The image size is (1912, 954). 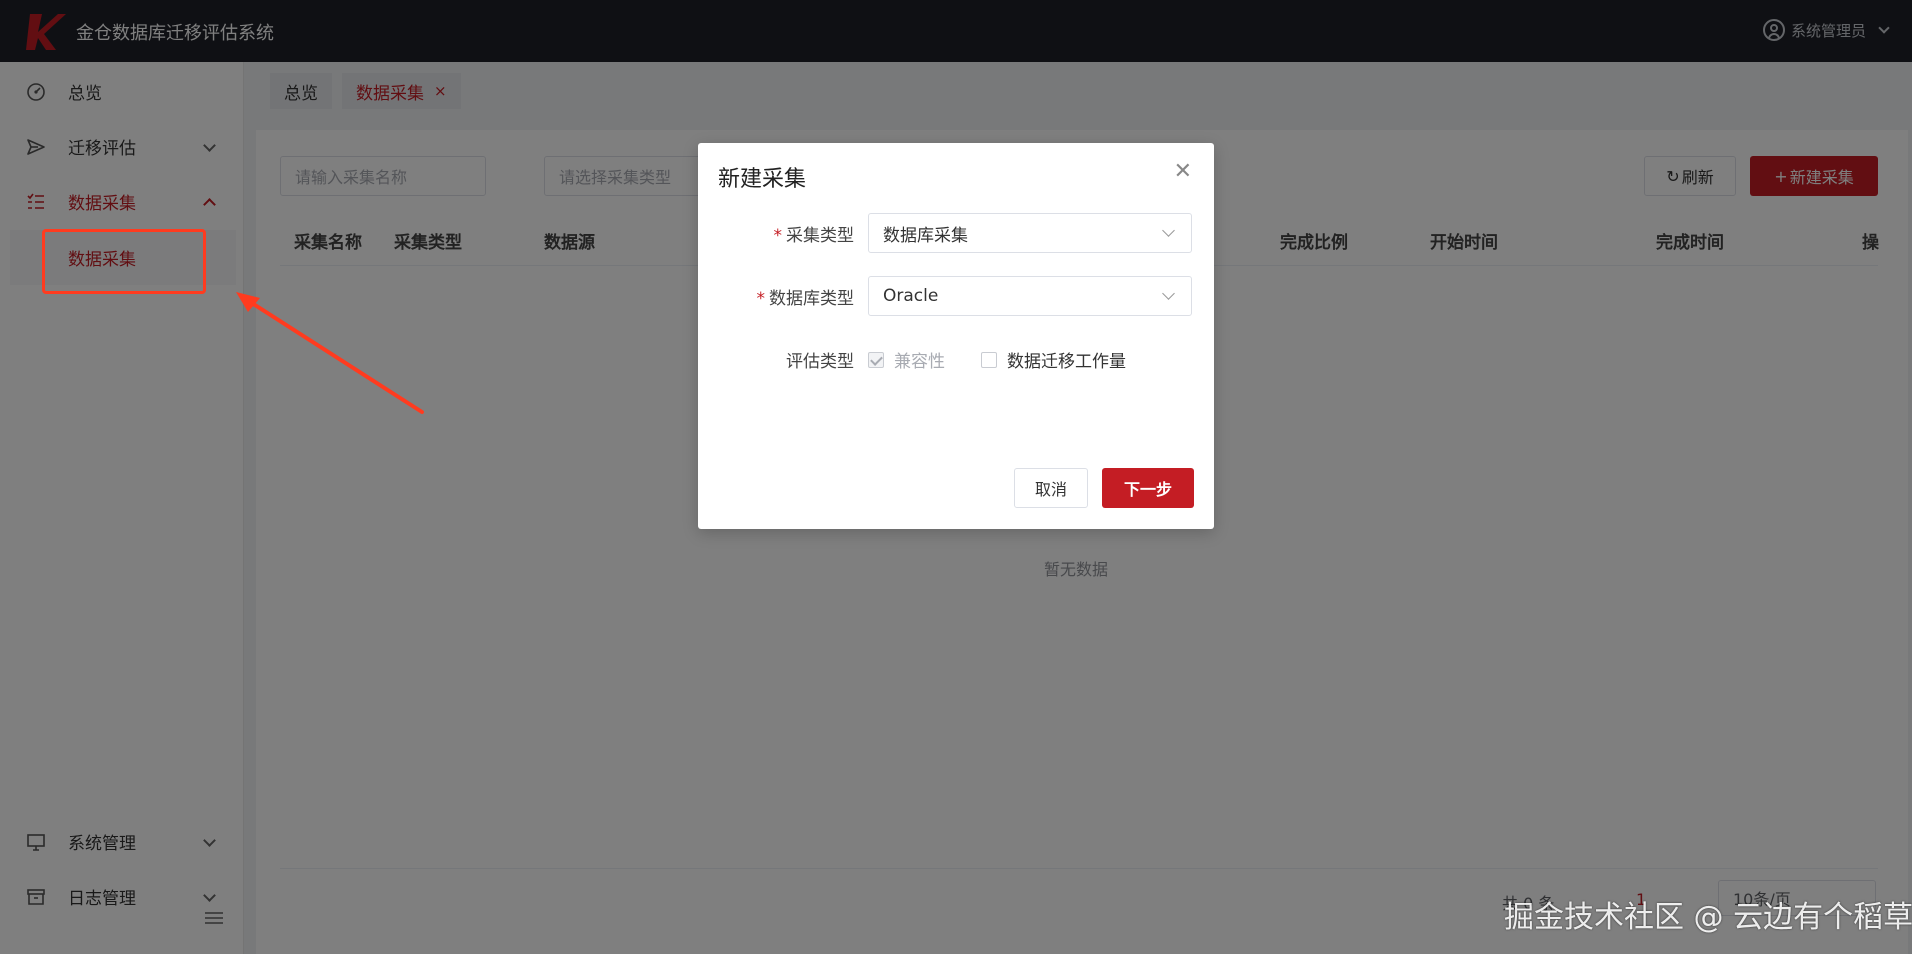 What do you see at coordinates (124, 261) in the screenshot?
I see `annotation-highlight-box` at bounding box center [124, 261].